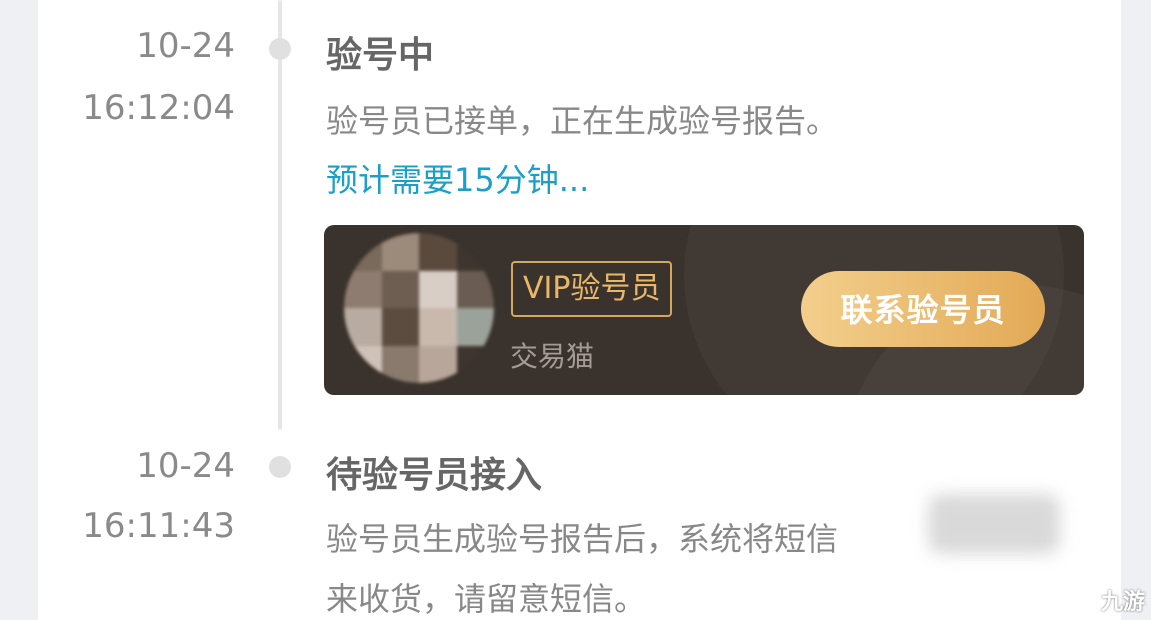 The height and width of the screenshot is (620, 1151). I want to click on redacted-text-mask, so click(994, 524).